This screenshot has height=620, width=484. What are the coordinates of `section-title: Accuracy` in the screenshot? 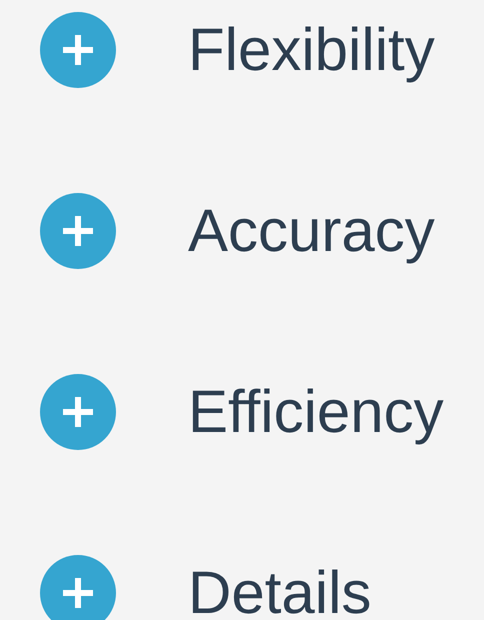 It's located at (311, 231).